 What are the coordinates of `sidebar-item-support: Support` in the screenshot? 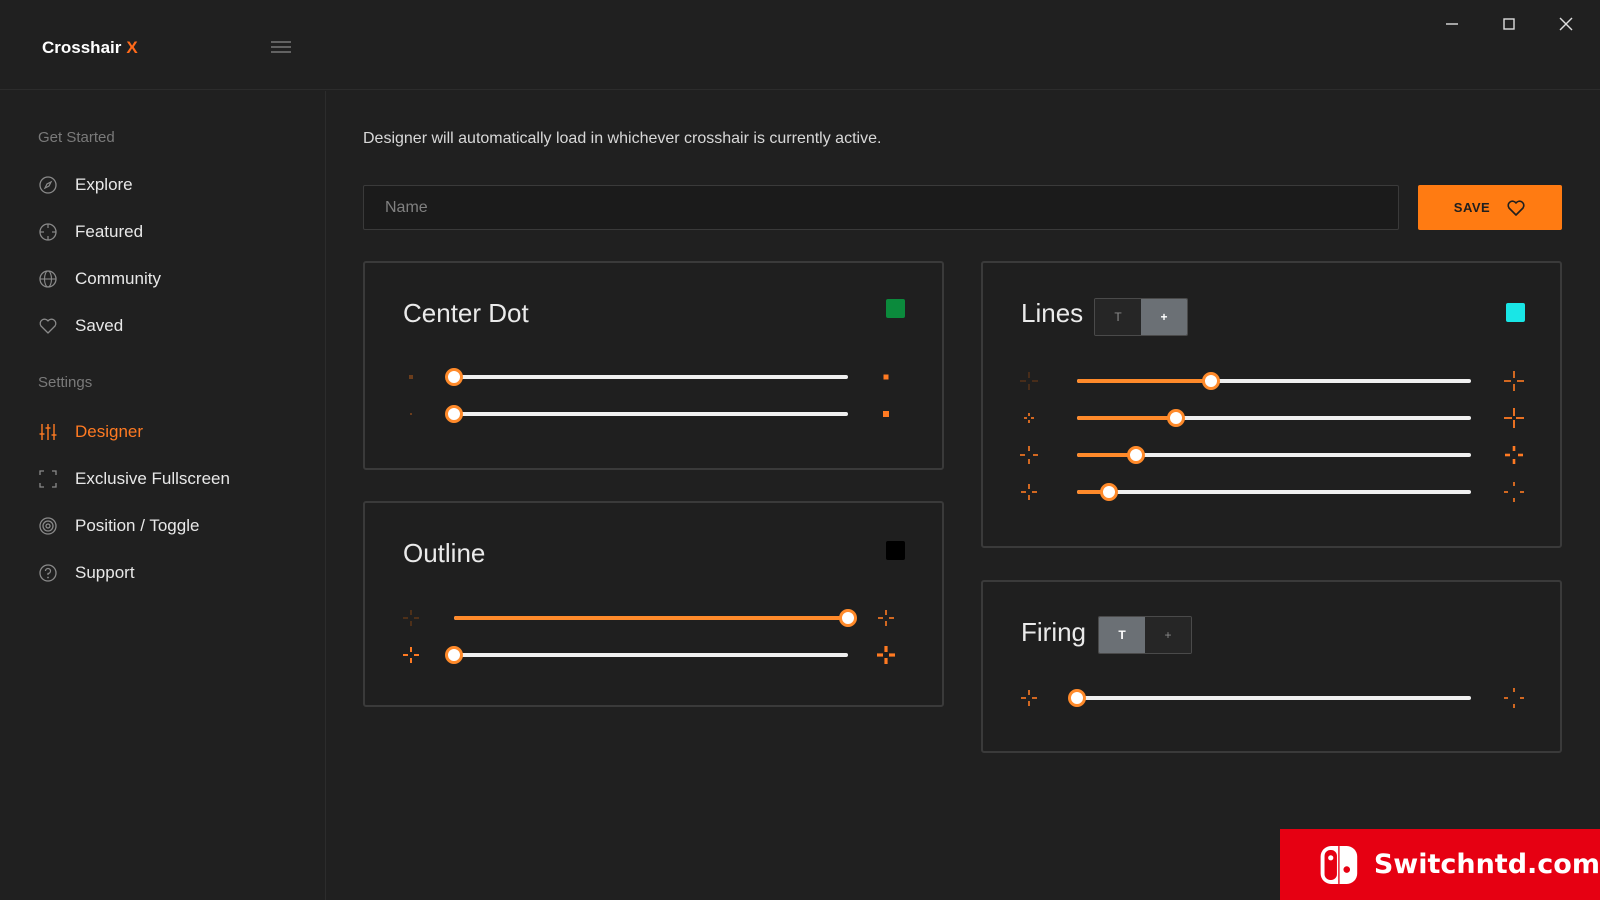 It's located at (173, 573).